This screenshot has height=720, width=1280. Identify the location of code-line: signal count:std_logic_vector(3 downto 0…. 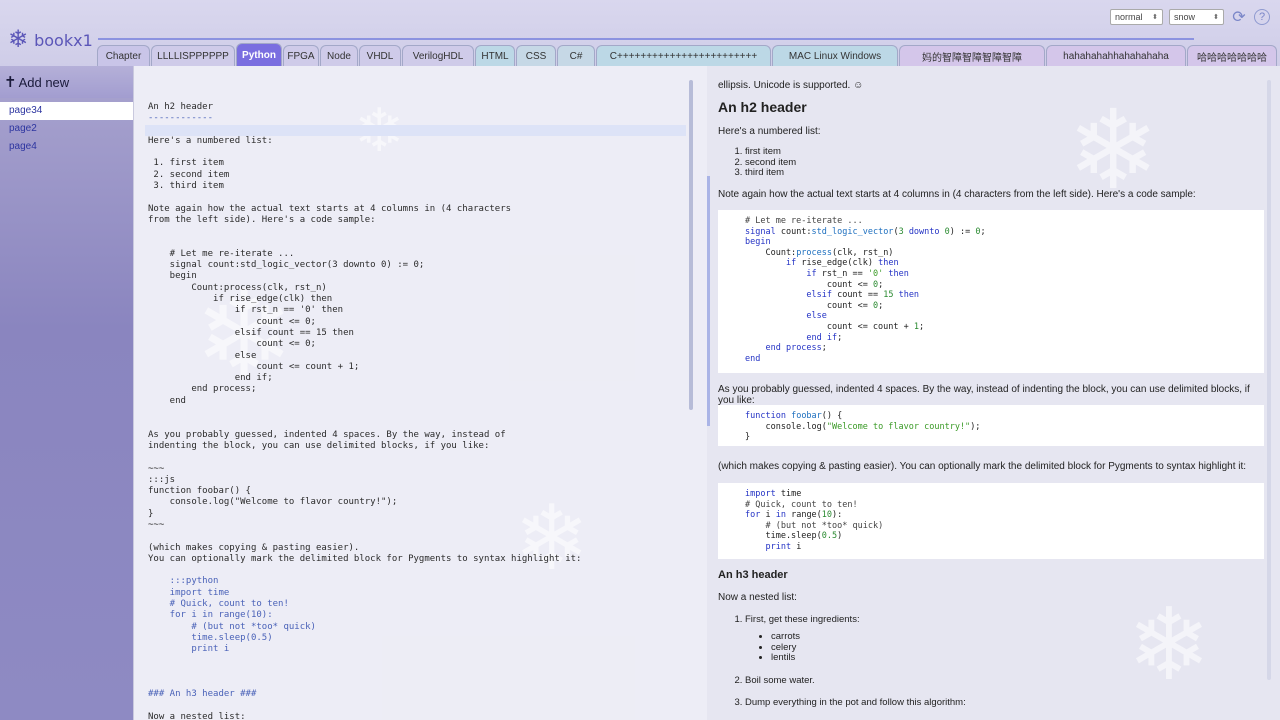
(865, 231).